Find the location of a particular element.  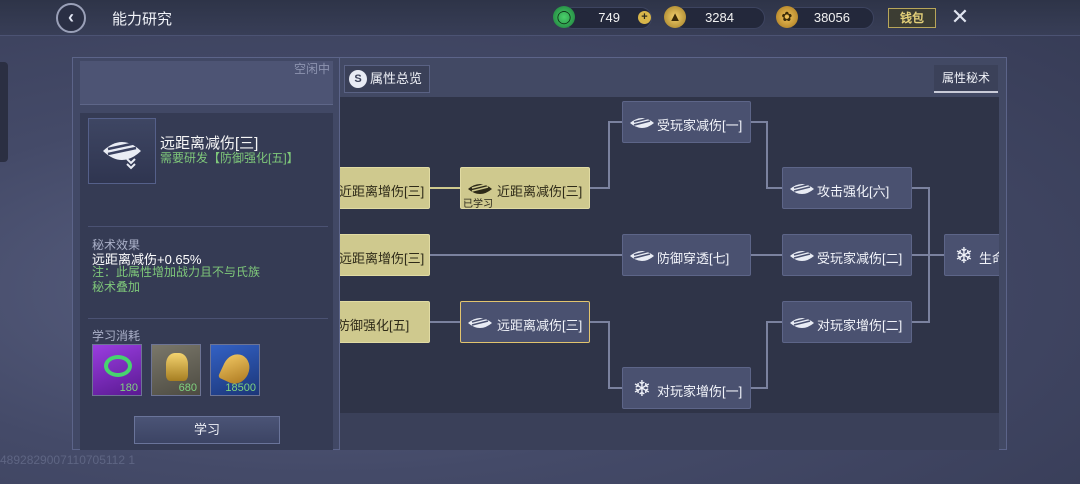

skill-node-pvp-reduction-2: 受玩家减伤[二] is located at coordinates (847, 255).